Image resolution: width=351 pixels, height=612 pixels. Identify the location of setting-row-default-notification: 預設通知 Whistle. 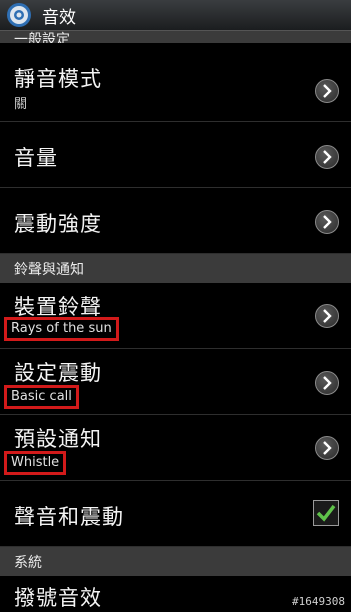
(175, 448).